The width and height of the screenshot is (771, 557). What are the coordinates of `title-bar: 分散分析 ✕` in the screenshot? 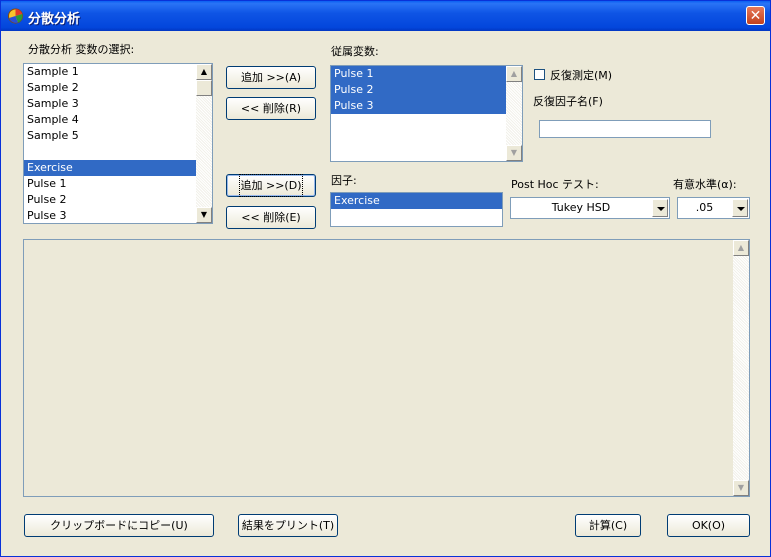 It's located at (385, 16).